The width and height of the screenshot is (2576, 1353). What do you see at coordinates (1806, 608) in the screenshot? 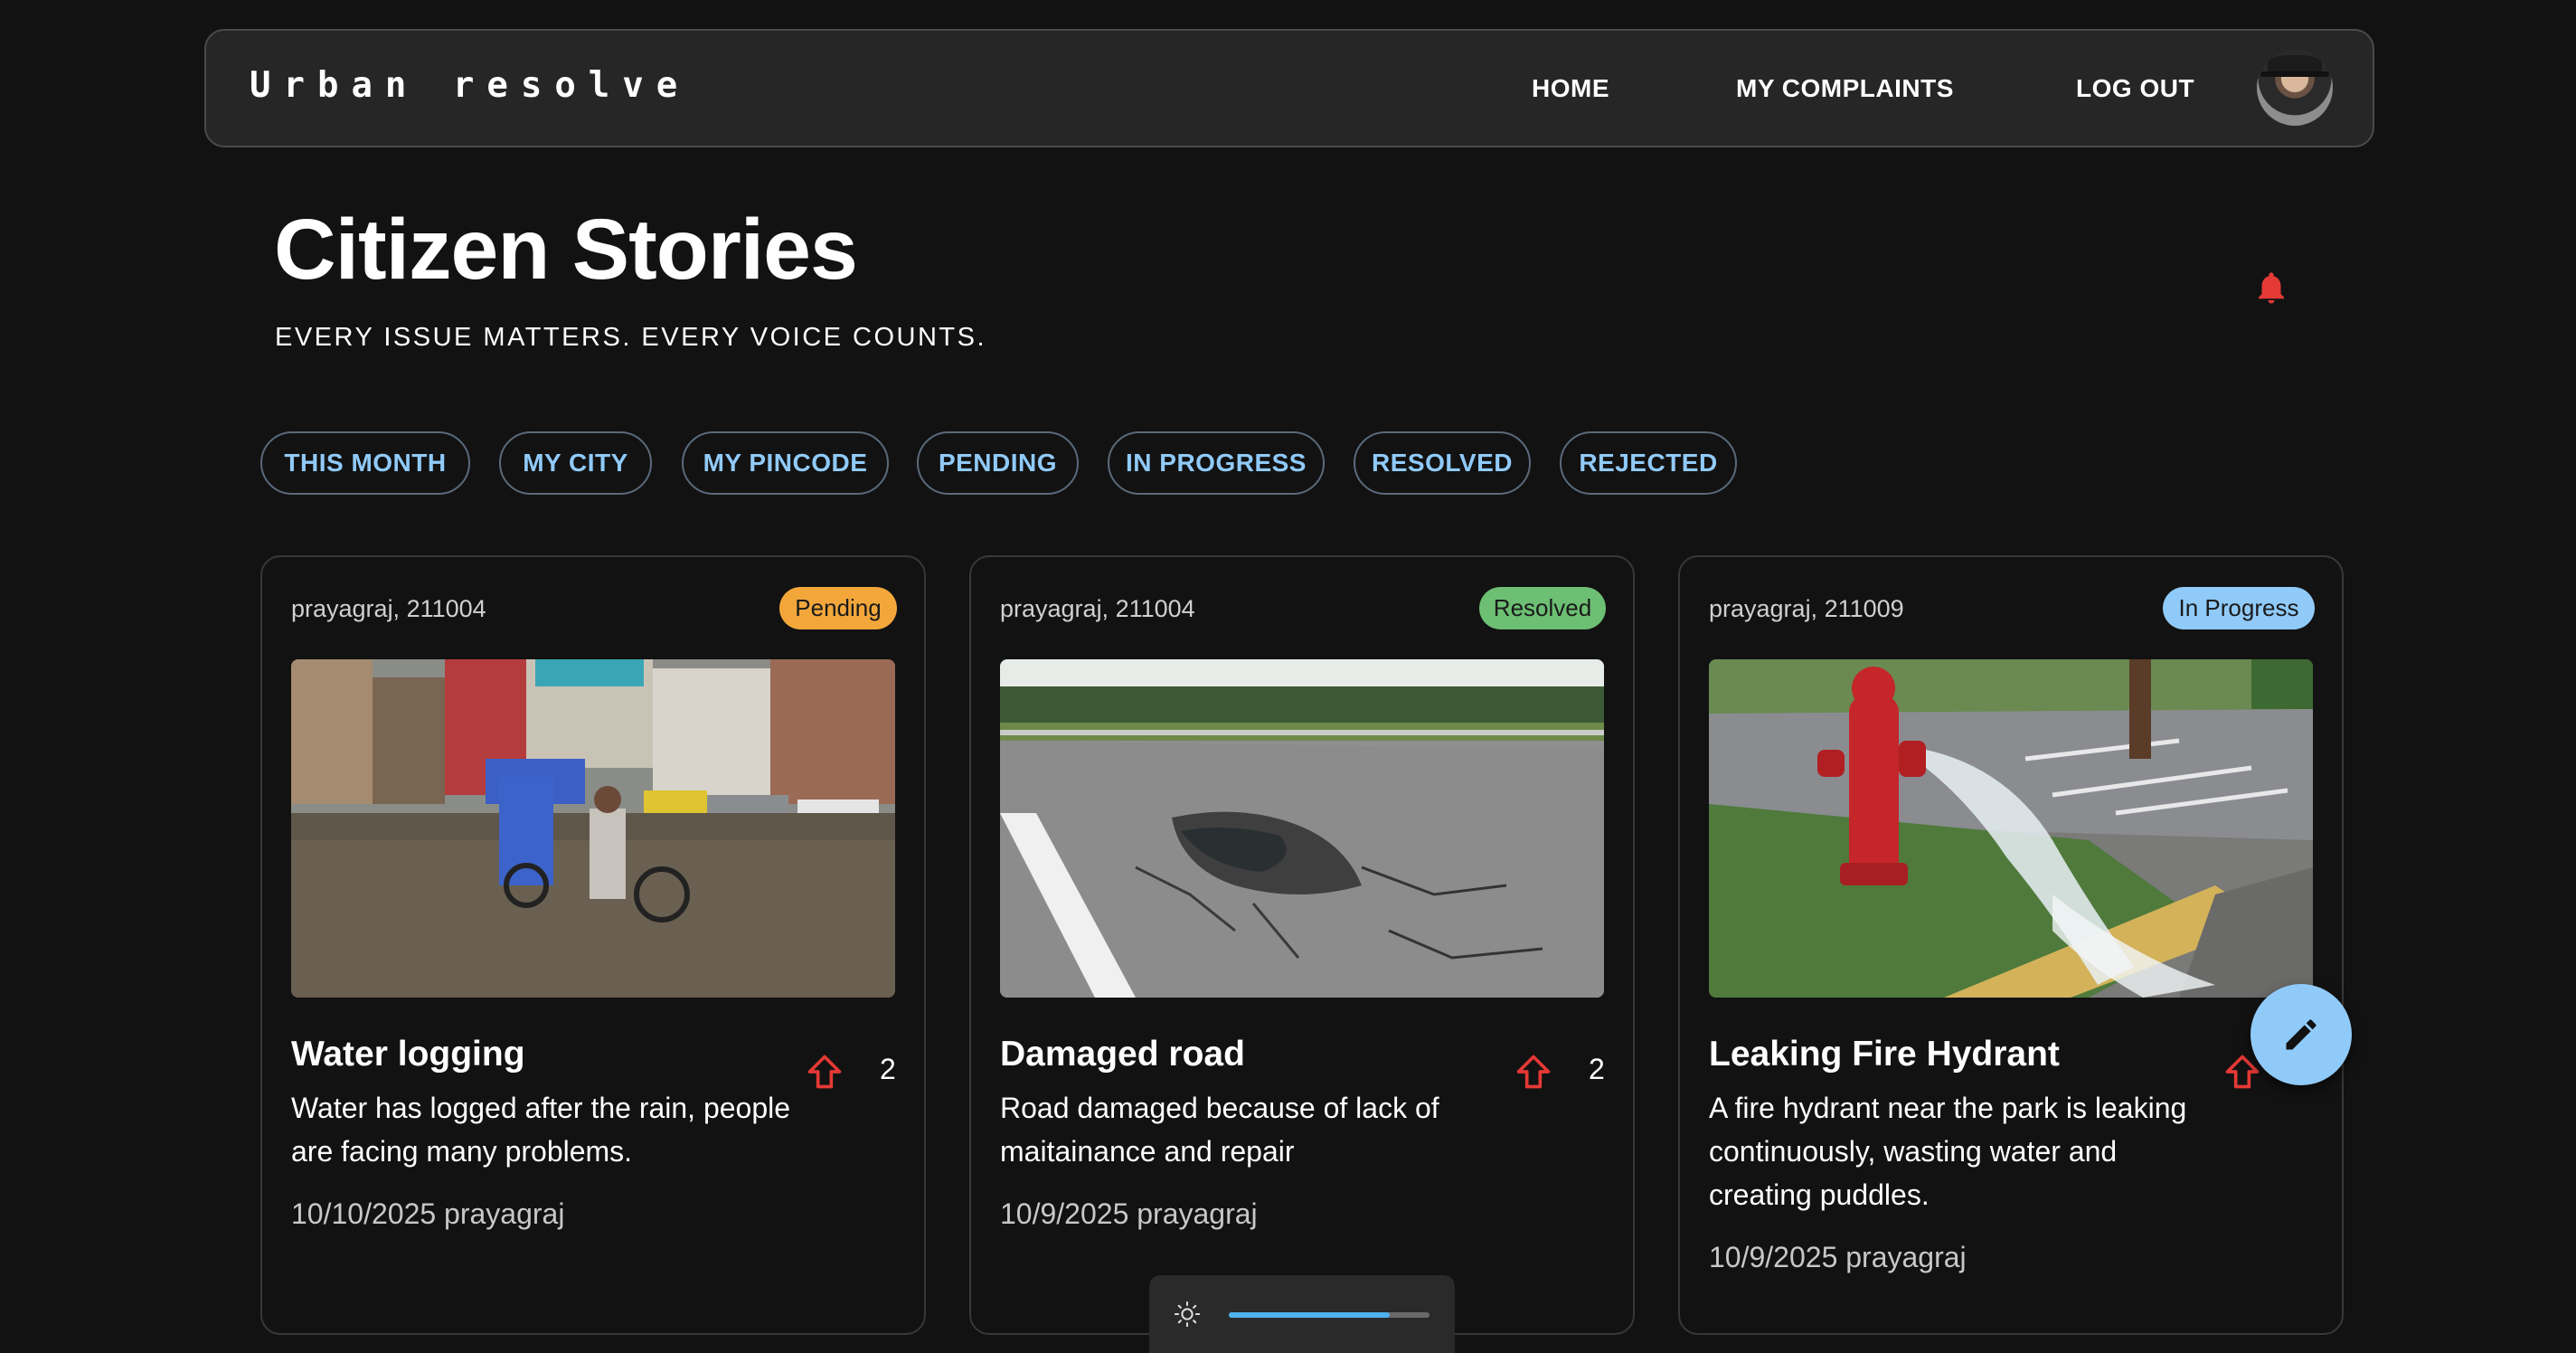
I see `card-location: prayagraj, 211009` at bounding box center [1806, 608].